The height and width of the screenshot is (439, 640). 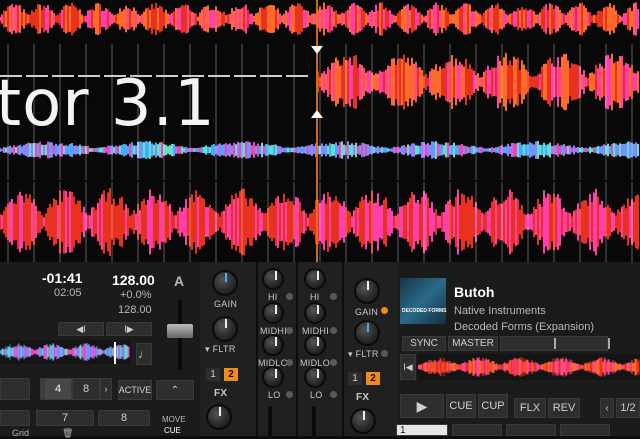 What do you see at coordinates (273, 297) in the screenshot?
I see `eq-hi-label-a: HI` at bounding box center [273, 297].